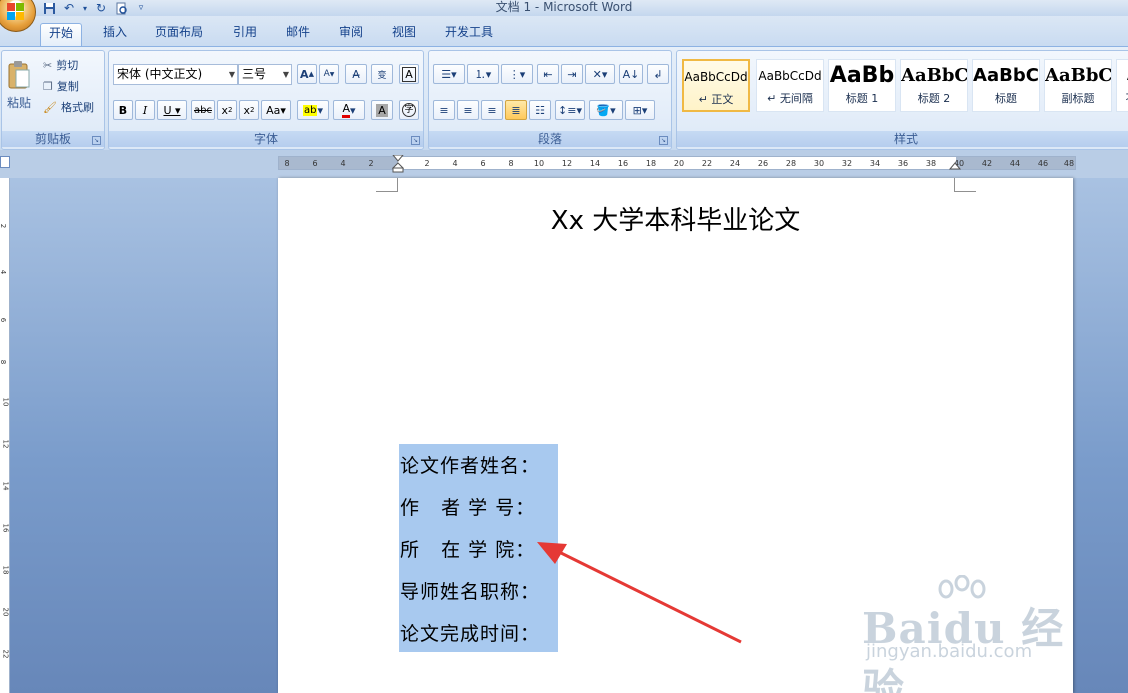  I want to click on tab-selector-icon, so click(5, 162).